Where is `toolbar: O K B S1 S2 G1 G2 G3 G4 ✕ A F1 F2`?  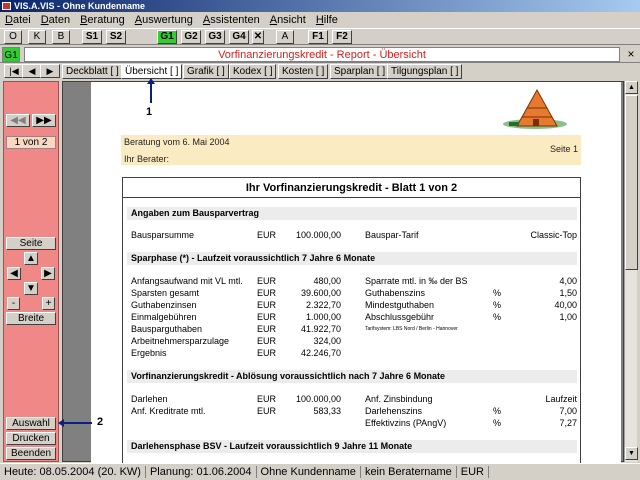 toolbar: O K B S1 S2 G1 G2 G3 G4 ✕ A F1 F2 is located at coordinates (320, 36).